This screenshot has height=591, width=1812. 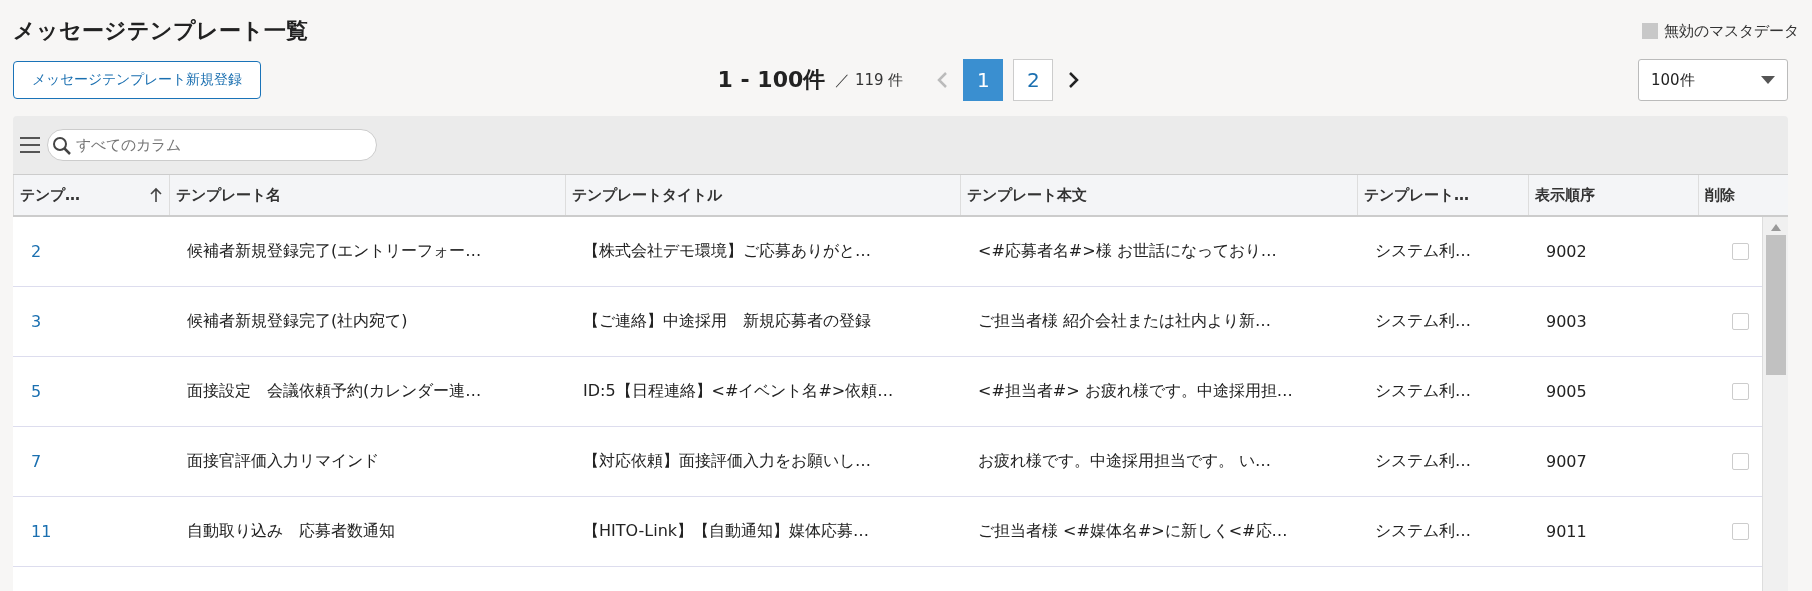 What do you see at coordinates (137, 80) in the screenshot?
I see `new-template-button: メッセージテンプレート新規登録` at bounding box center [137, 80].